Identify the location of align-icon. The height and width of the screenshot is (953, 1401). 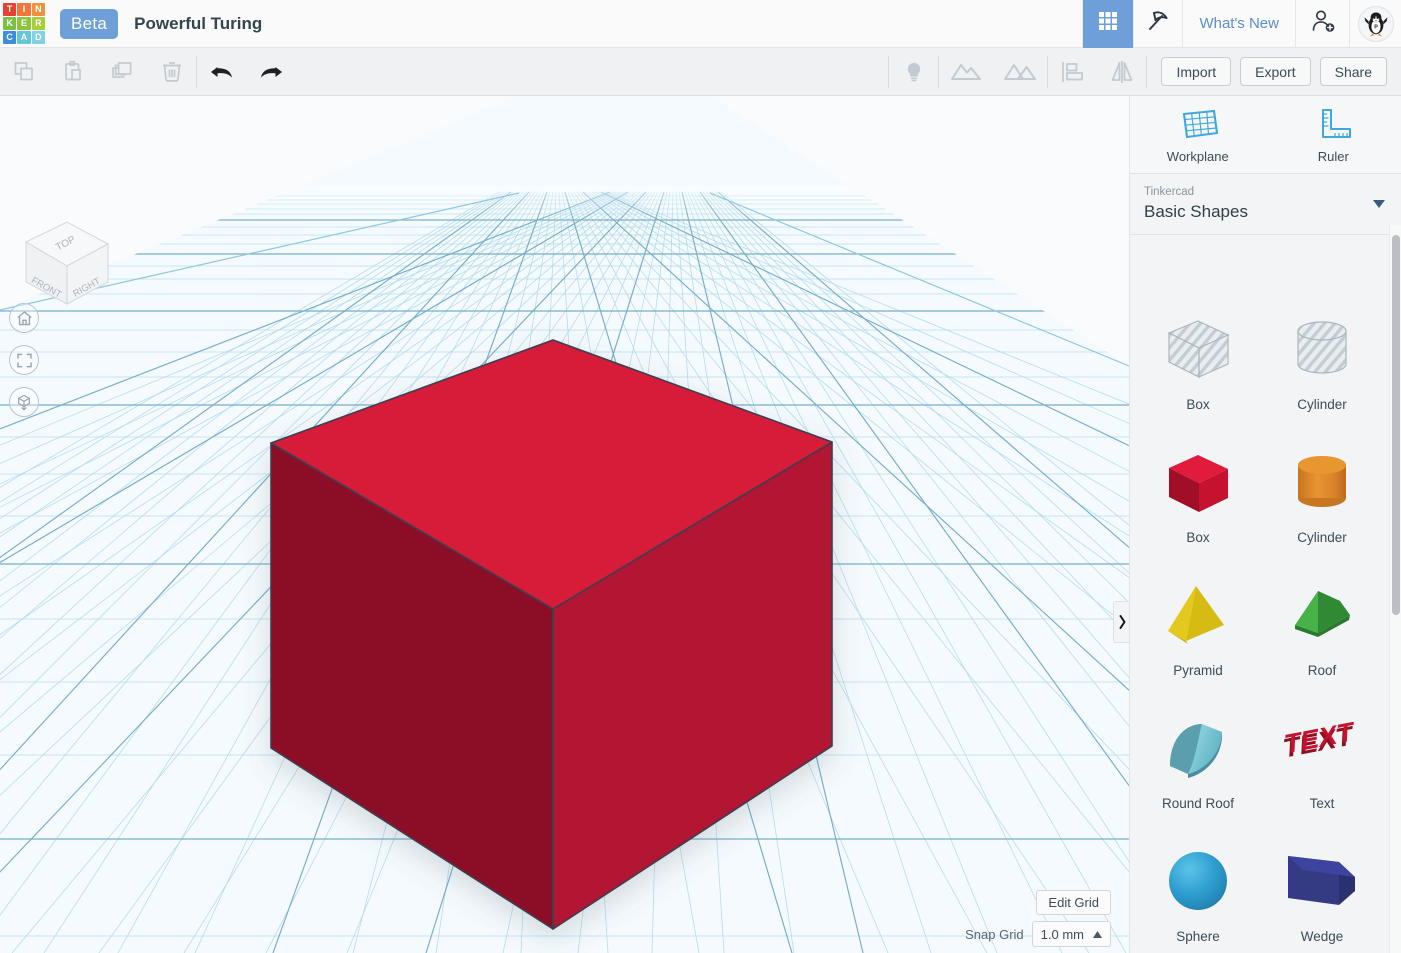
(1072, 71).